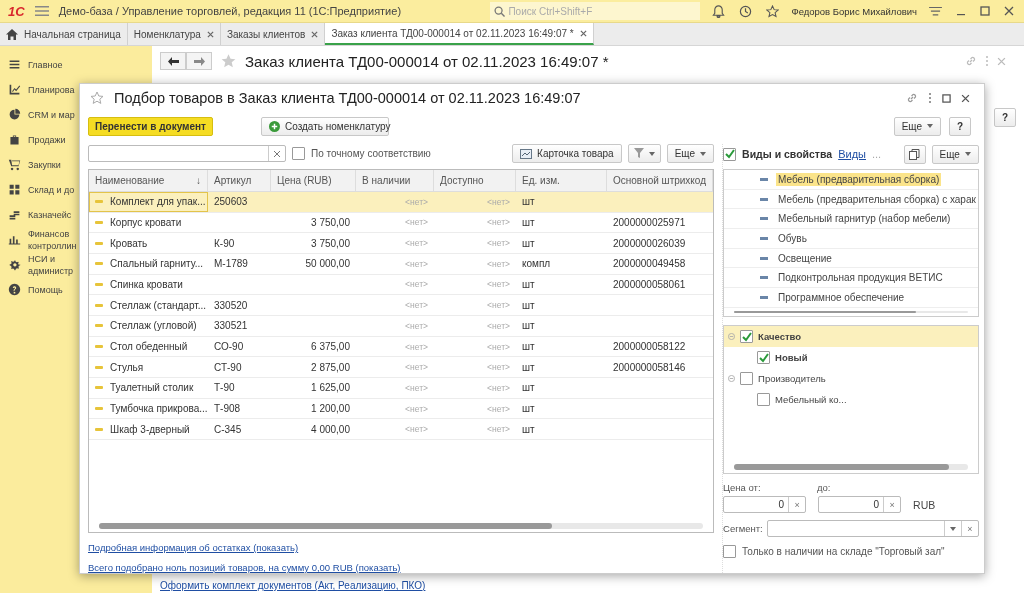  What do you see at coordinates (401, 347) in the screenshot?
I see `table-row: Стол обеденный СО-90 6 375,00 <нет> <нет> шт 2000000058122` at bounding box center [401, 347].